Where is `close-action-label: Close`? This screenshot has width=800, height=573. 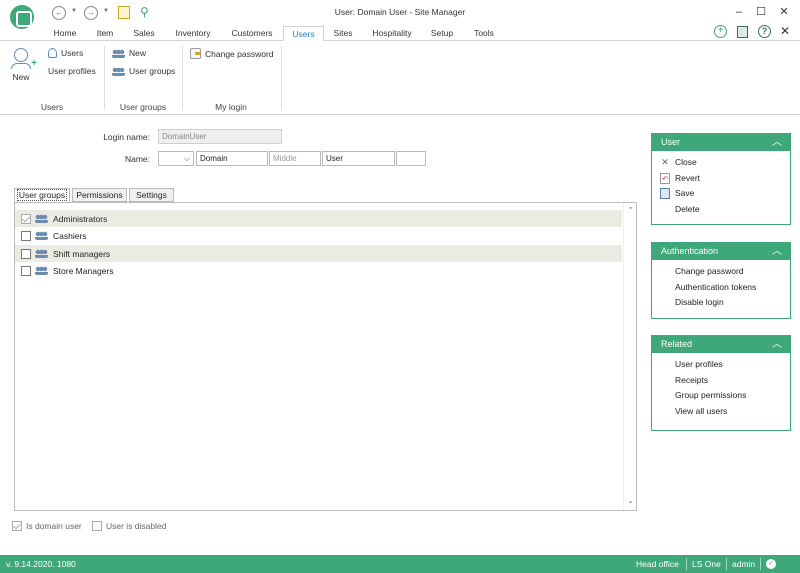 close-action-label: Close is located at coordinates (686, 162).